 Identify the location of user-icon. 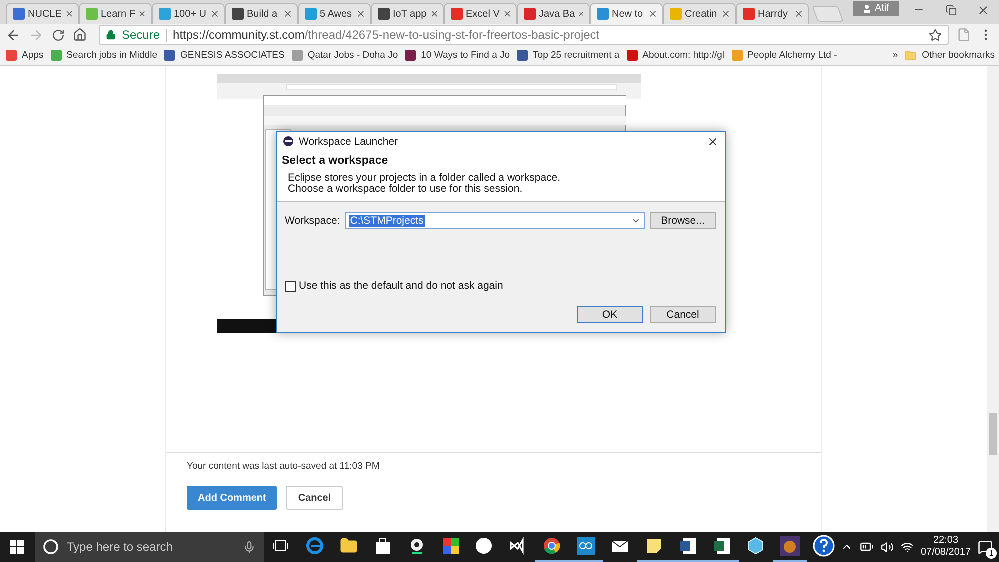
(867, 8).